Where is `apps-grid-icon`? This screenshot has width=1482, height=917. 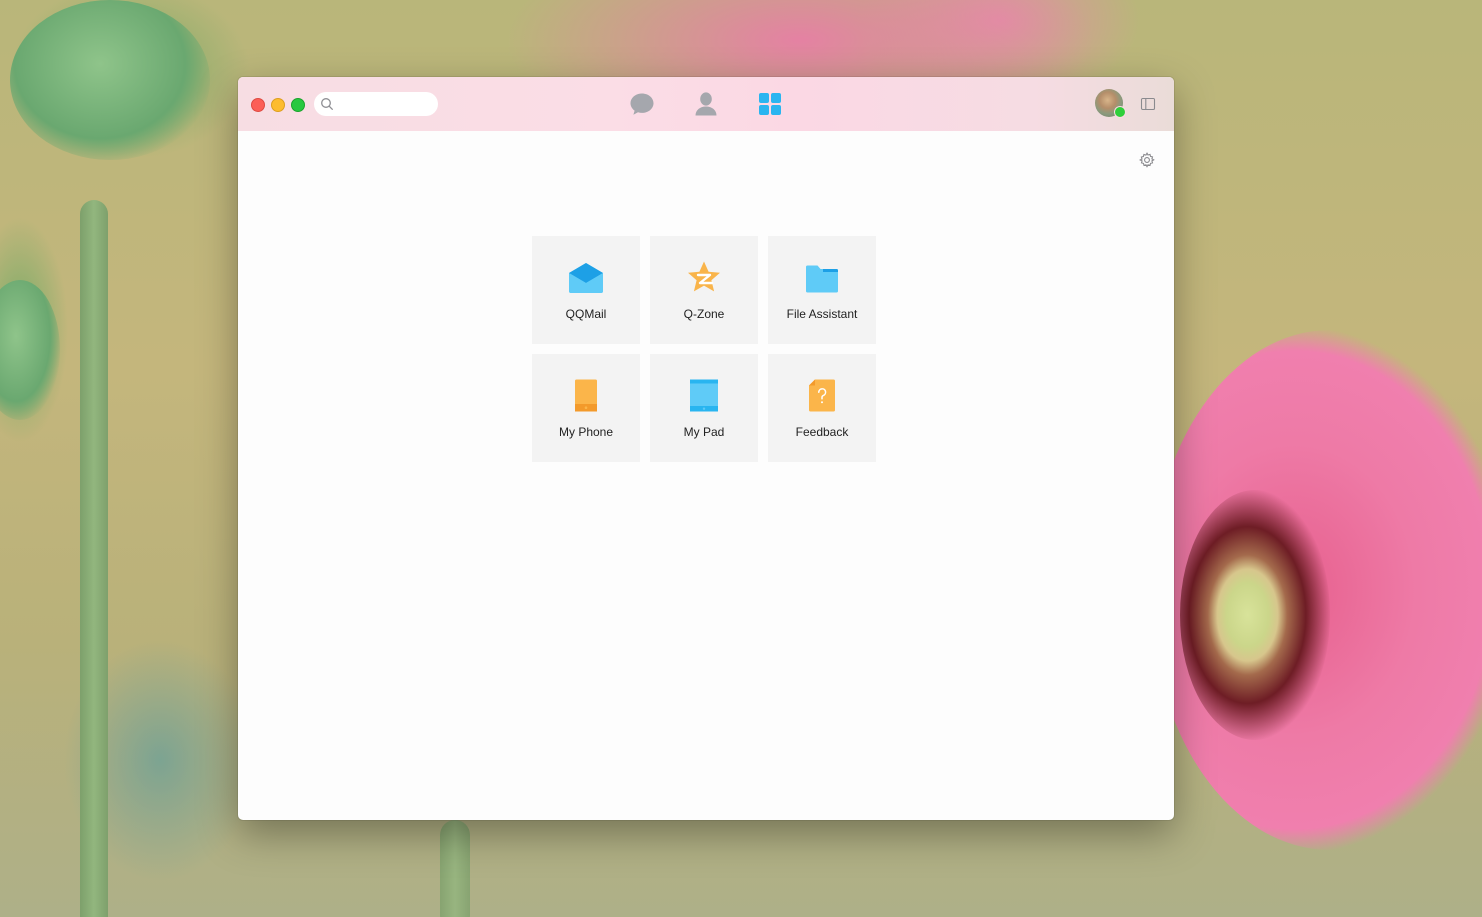
apps-grid-icon is located at coordinates (770, 104).